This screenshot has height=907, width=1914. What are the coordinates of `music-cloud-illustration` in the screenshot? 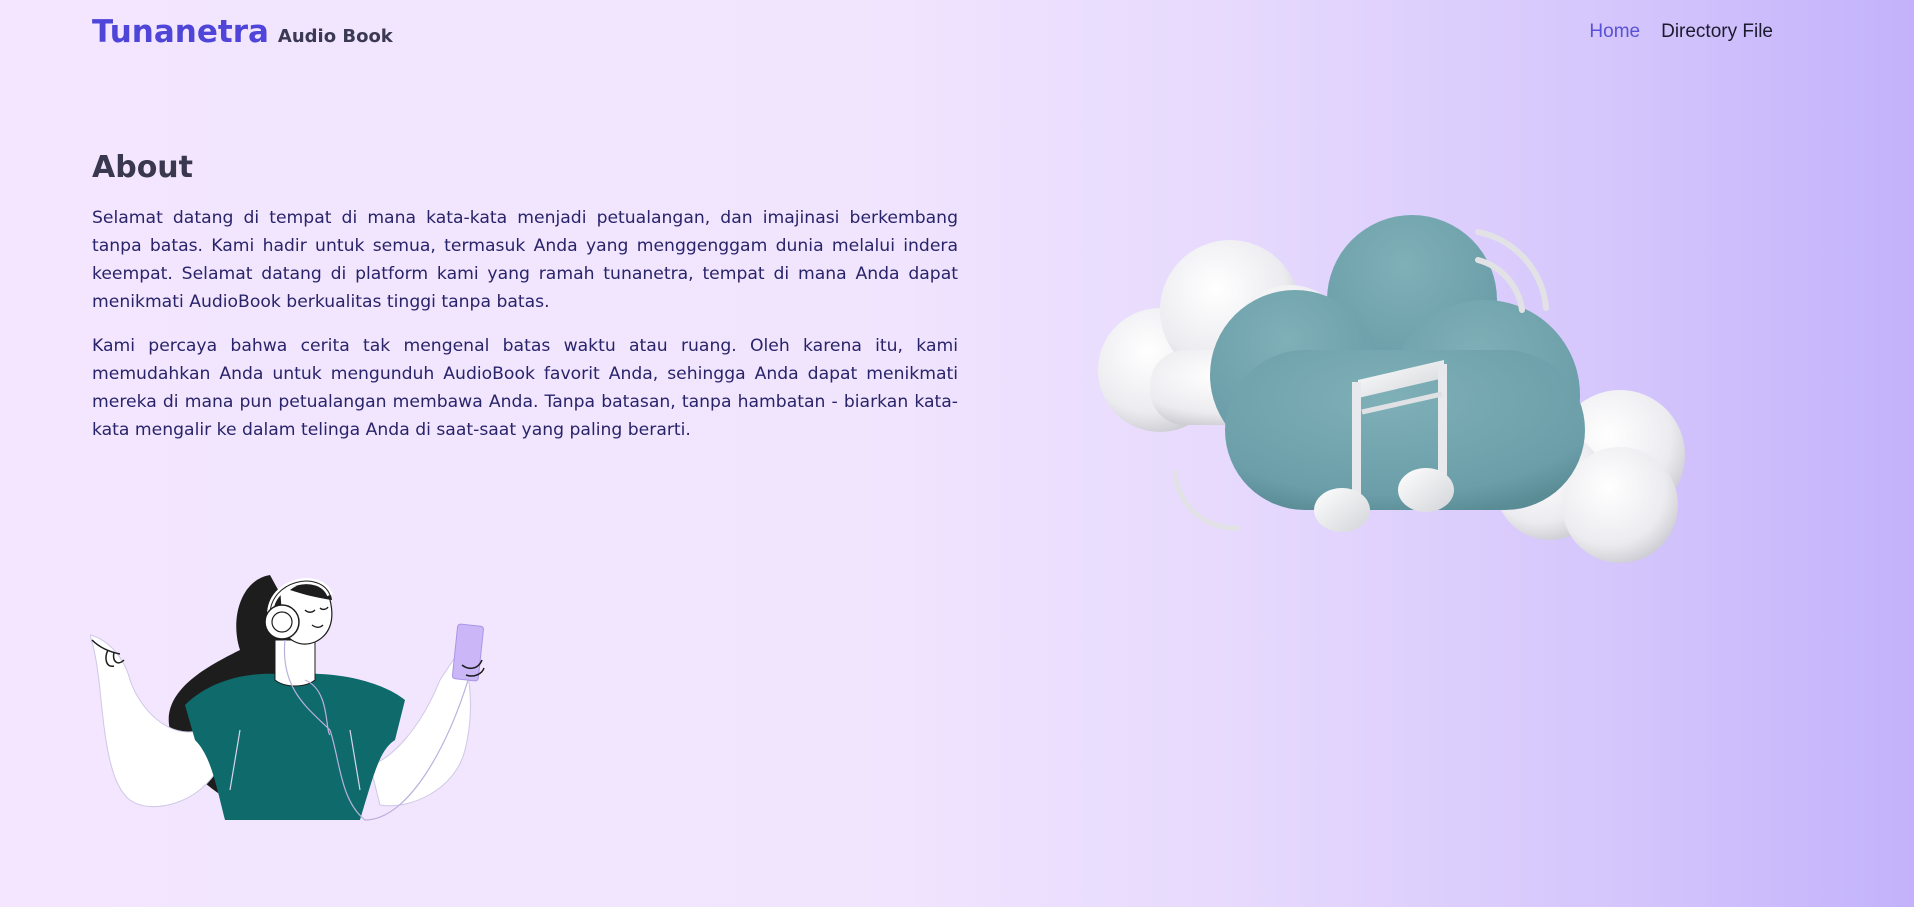 It's located at (1391, 389).